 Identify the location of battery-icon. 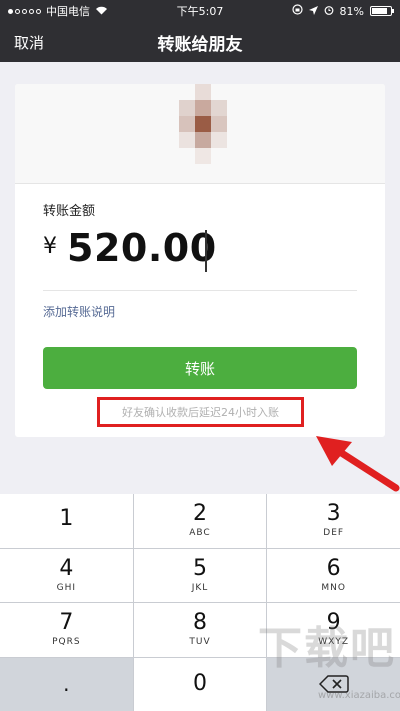
(382, 11).